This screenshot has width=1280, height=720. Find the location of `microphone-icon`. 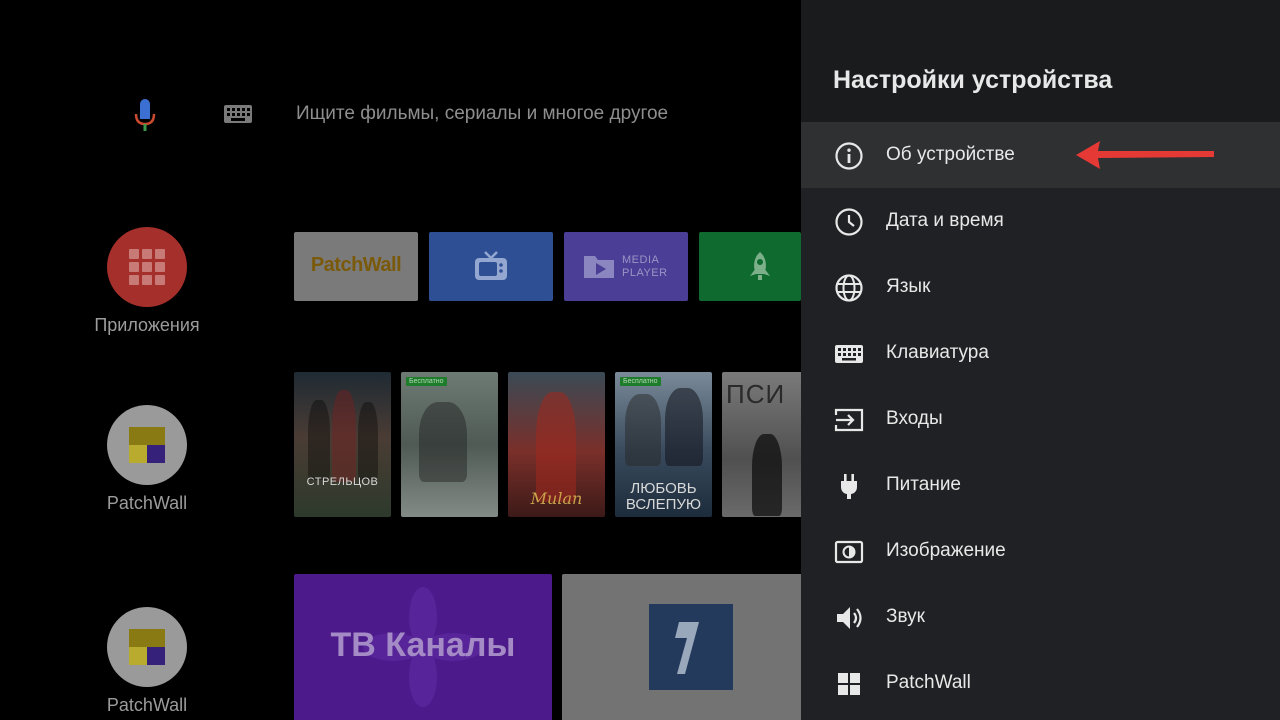

microphone-icon is located at coordinates (145, 115).